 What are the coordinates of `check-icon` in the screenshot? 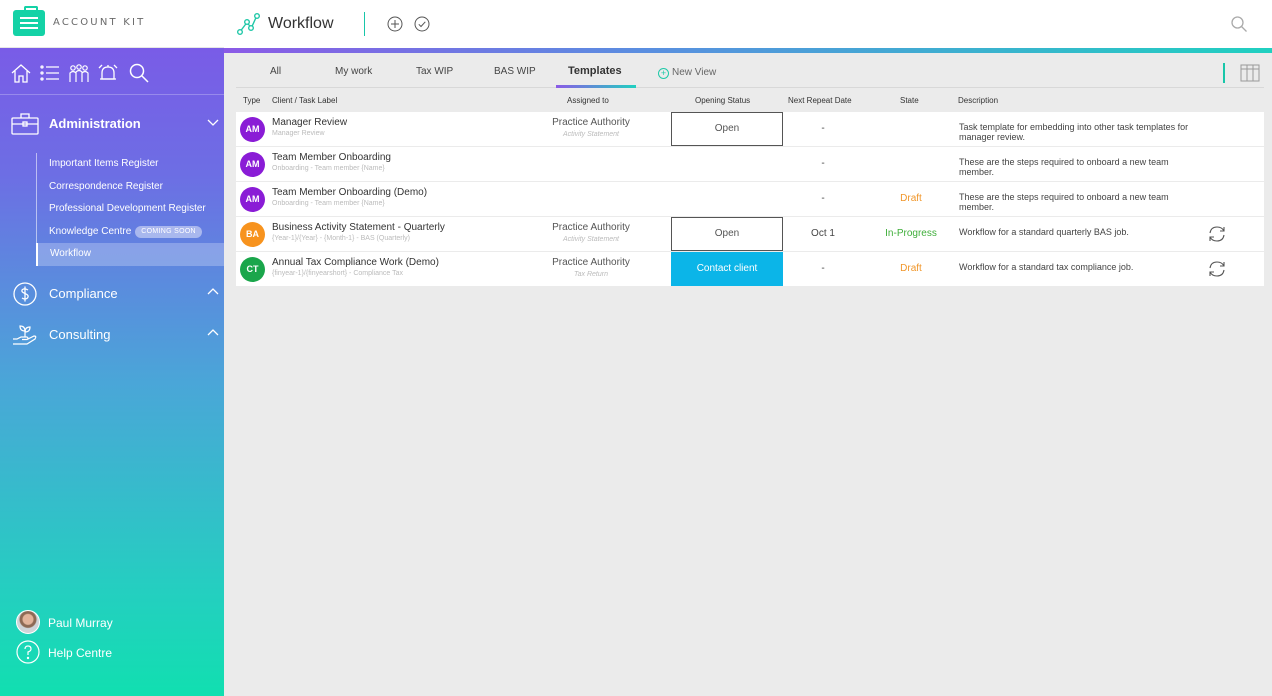 It's located at (422, 24).